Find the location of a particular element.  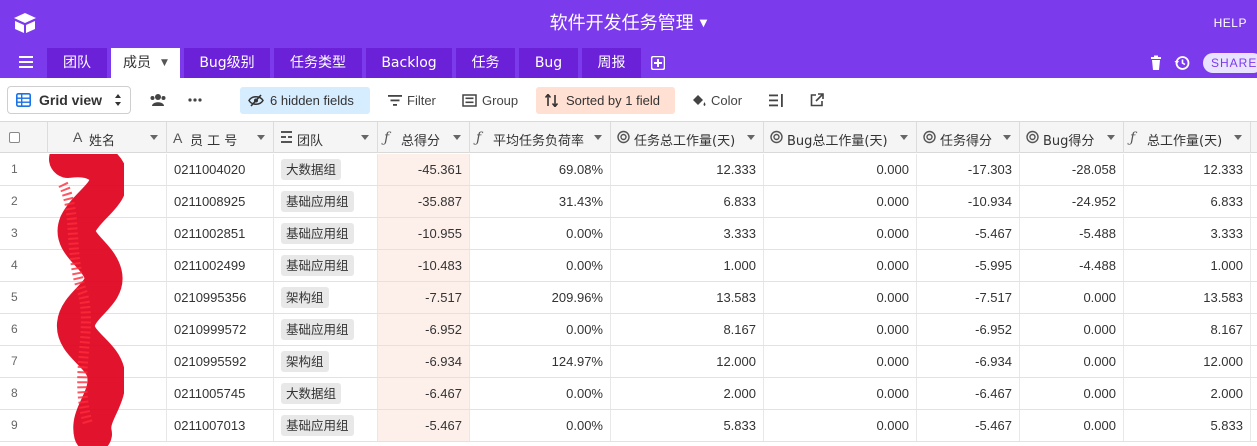

sort-button: Sorted by 1 field is located at coordinates (605, 100).